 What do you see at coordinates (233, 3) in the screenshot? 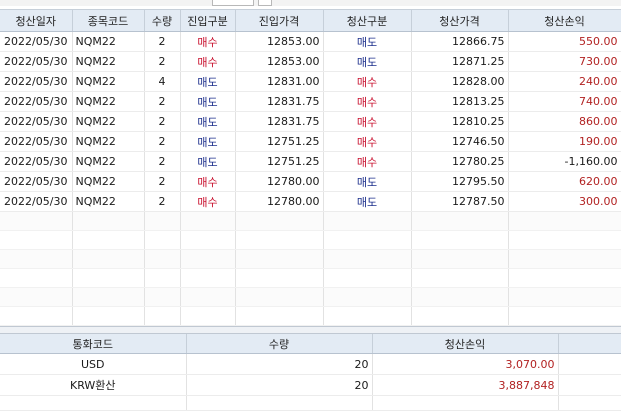
I see `toolbar-field` at bounding box center [233, 3].